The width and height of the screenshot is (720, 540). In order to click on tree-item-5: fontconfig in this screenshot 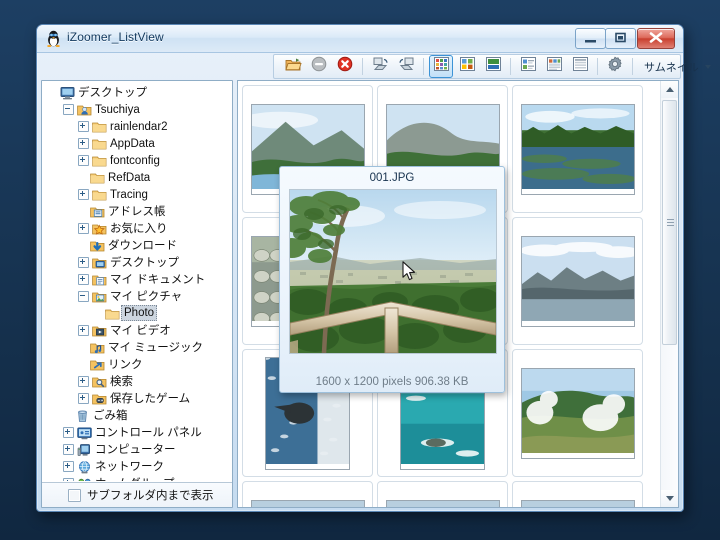, I will do `click(138, 160)`.